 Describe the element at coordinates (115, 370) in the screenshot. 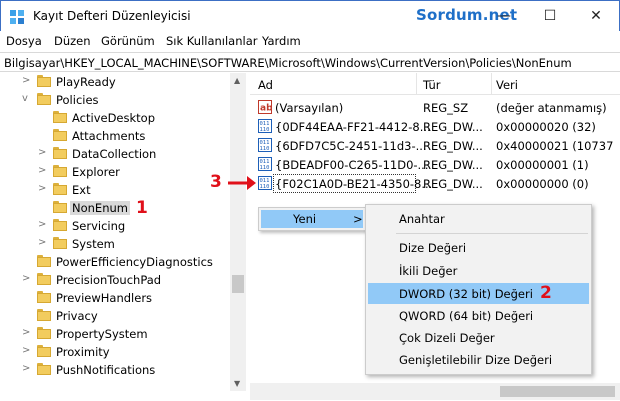

I see `tree-item-pushnotifications: > PushNotifications` at that location.